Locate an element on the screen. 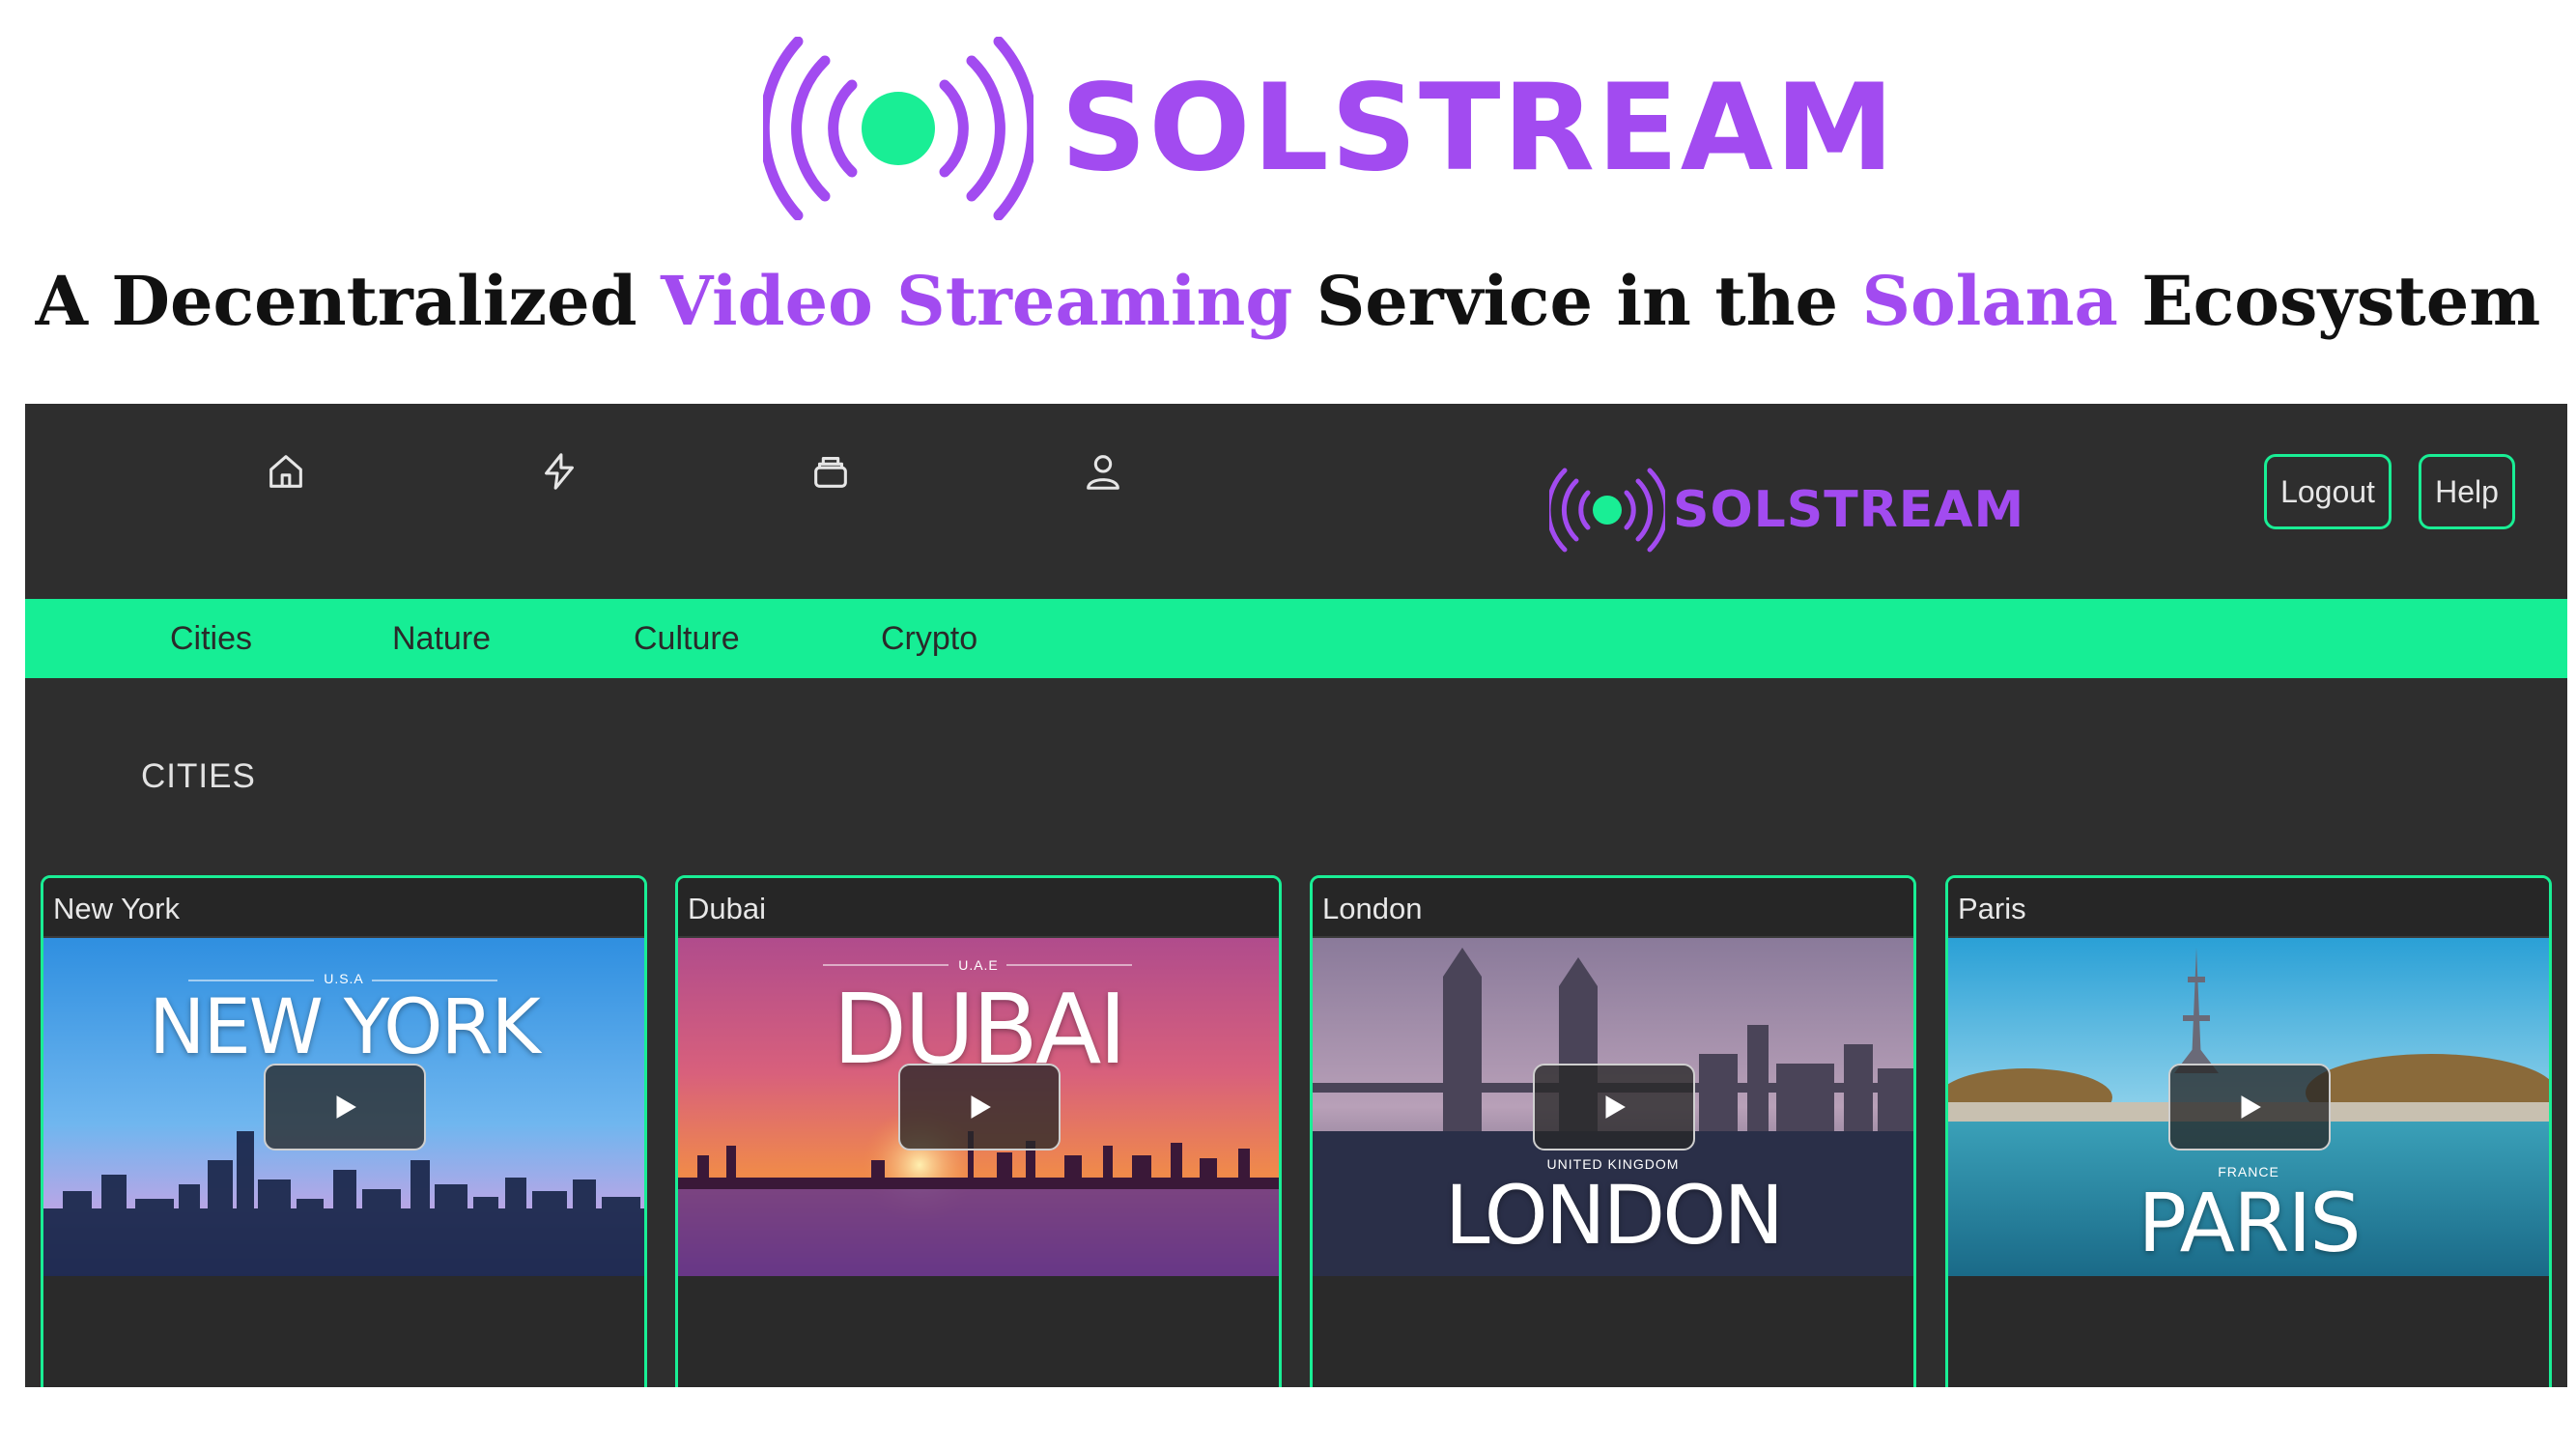 The image size is (2576, 1449). thumbnail-city: LONDON is located at coordinates (1614, 1215).